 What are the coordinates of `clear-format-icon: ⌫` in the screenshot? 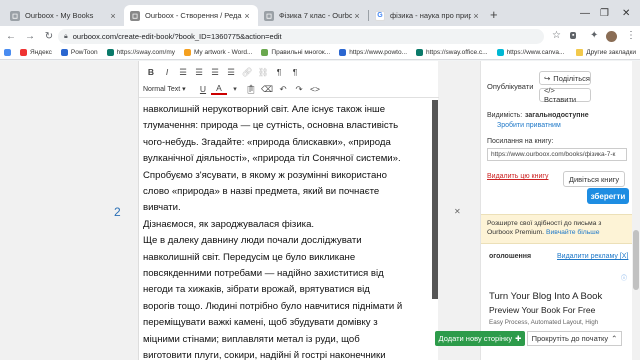 It's located at (267, 89).